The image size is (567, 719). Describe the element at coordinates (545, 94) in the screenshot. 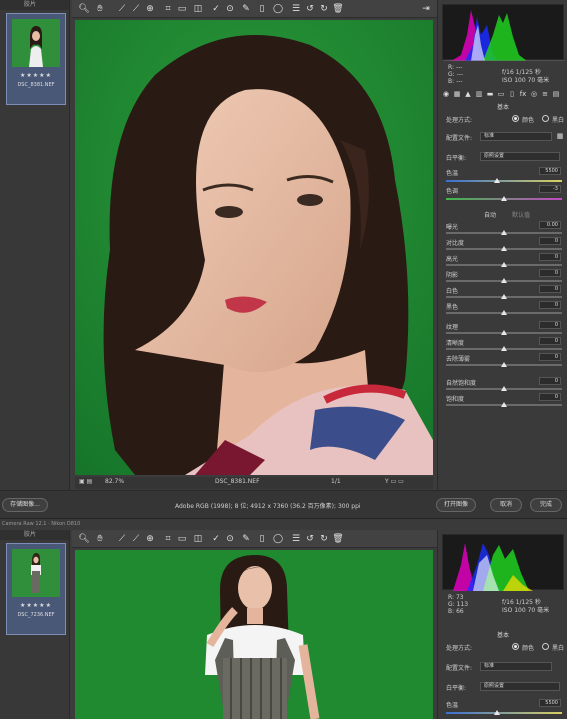

I see `presets-tab-icon: ≡` at that location.